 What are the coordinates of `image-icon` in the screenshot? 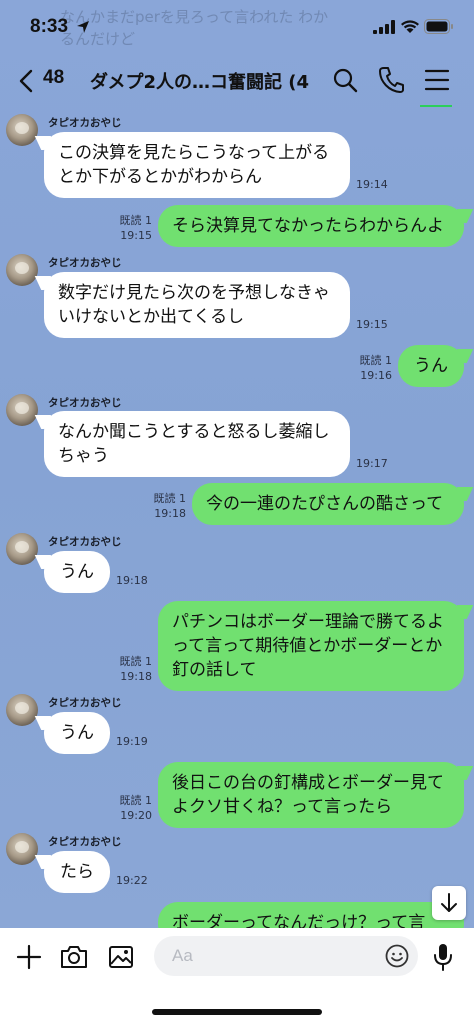 It's located at (121, 957).